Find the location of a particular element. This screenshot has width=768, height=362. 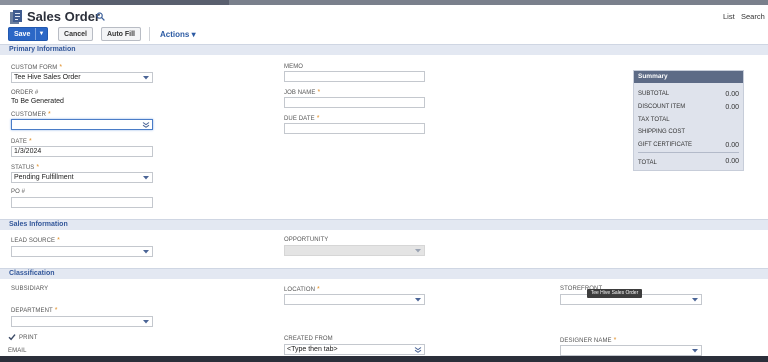

due-date-field is located at coordinates (354, 128).